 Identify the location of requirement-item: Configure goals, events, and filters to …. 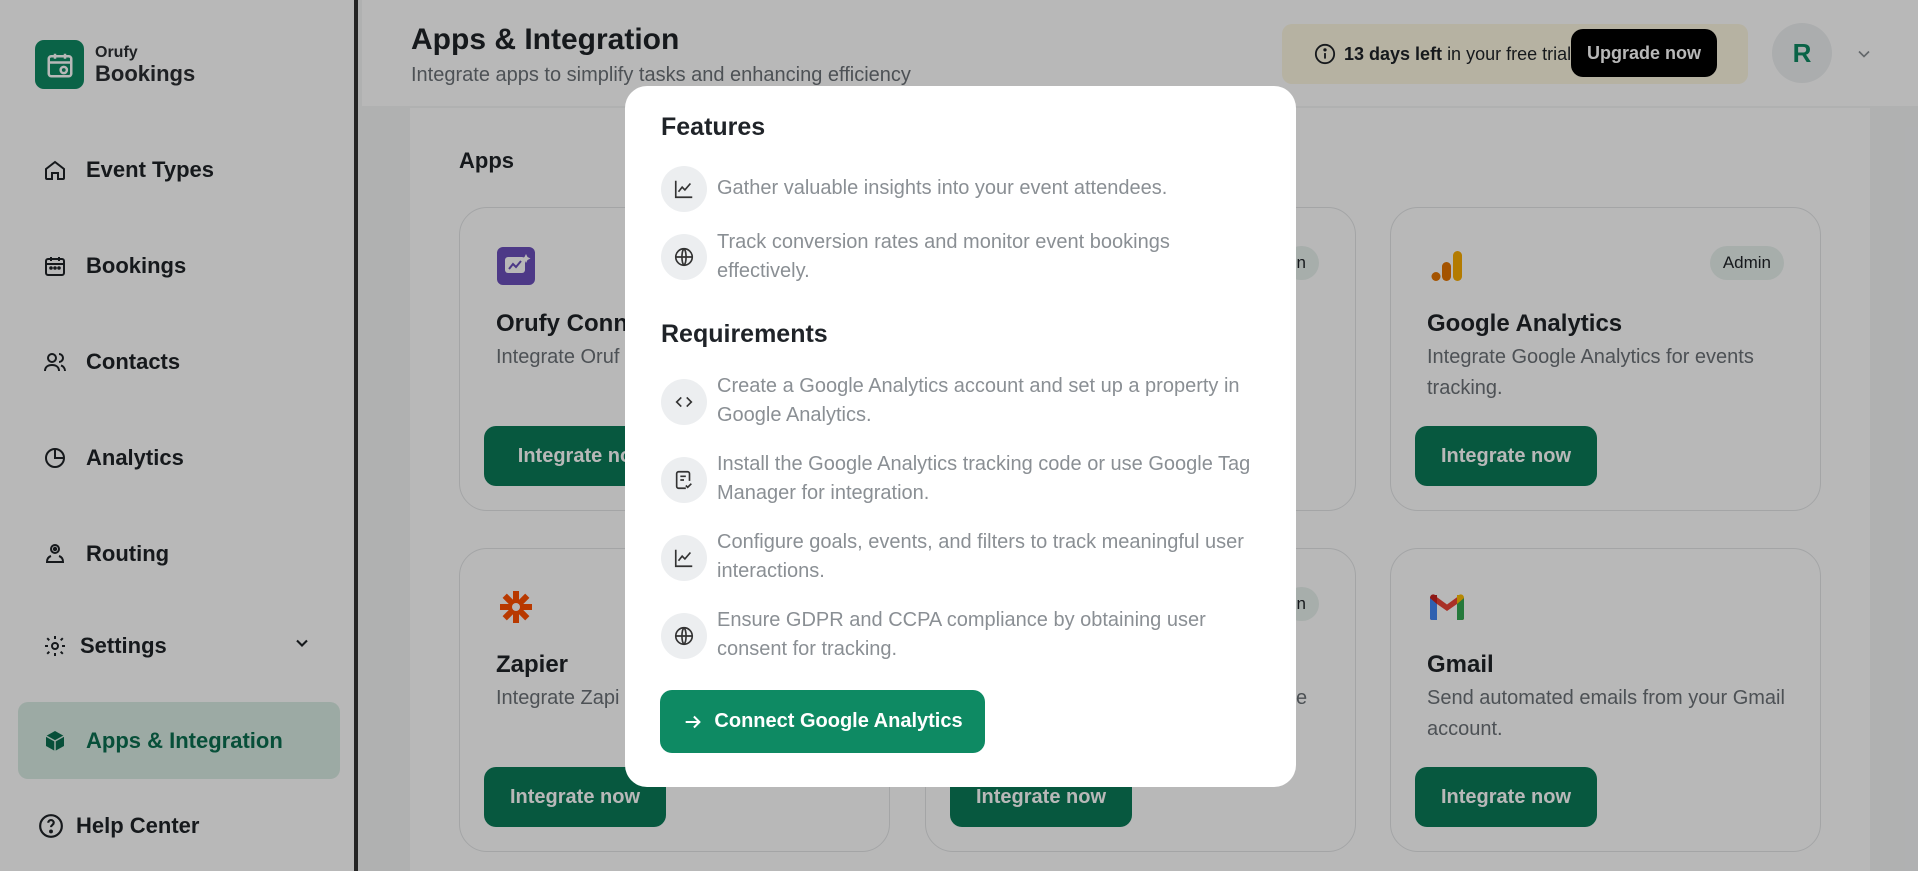
(961, 558).